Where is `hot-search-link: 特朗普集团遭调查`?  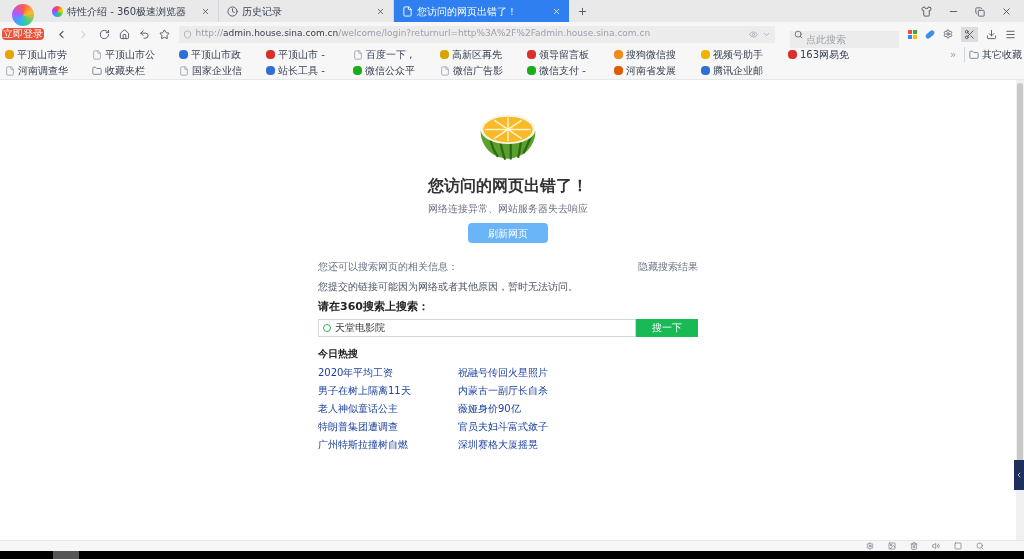 hot-search-link: 特朗普集团遭调查 is located at coordinates (388, 426).